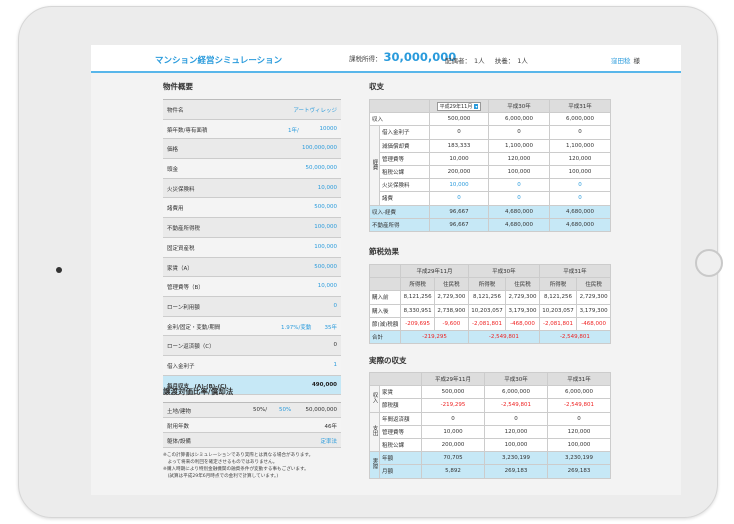 This screenshot has height=524, width=734. I want to click on cell-property-monthly-value: 490,000, so click(324, 384).